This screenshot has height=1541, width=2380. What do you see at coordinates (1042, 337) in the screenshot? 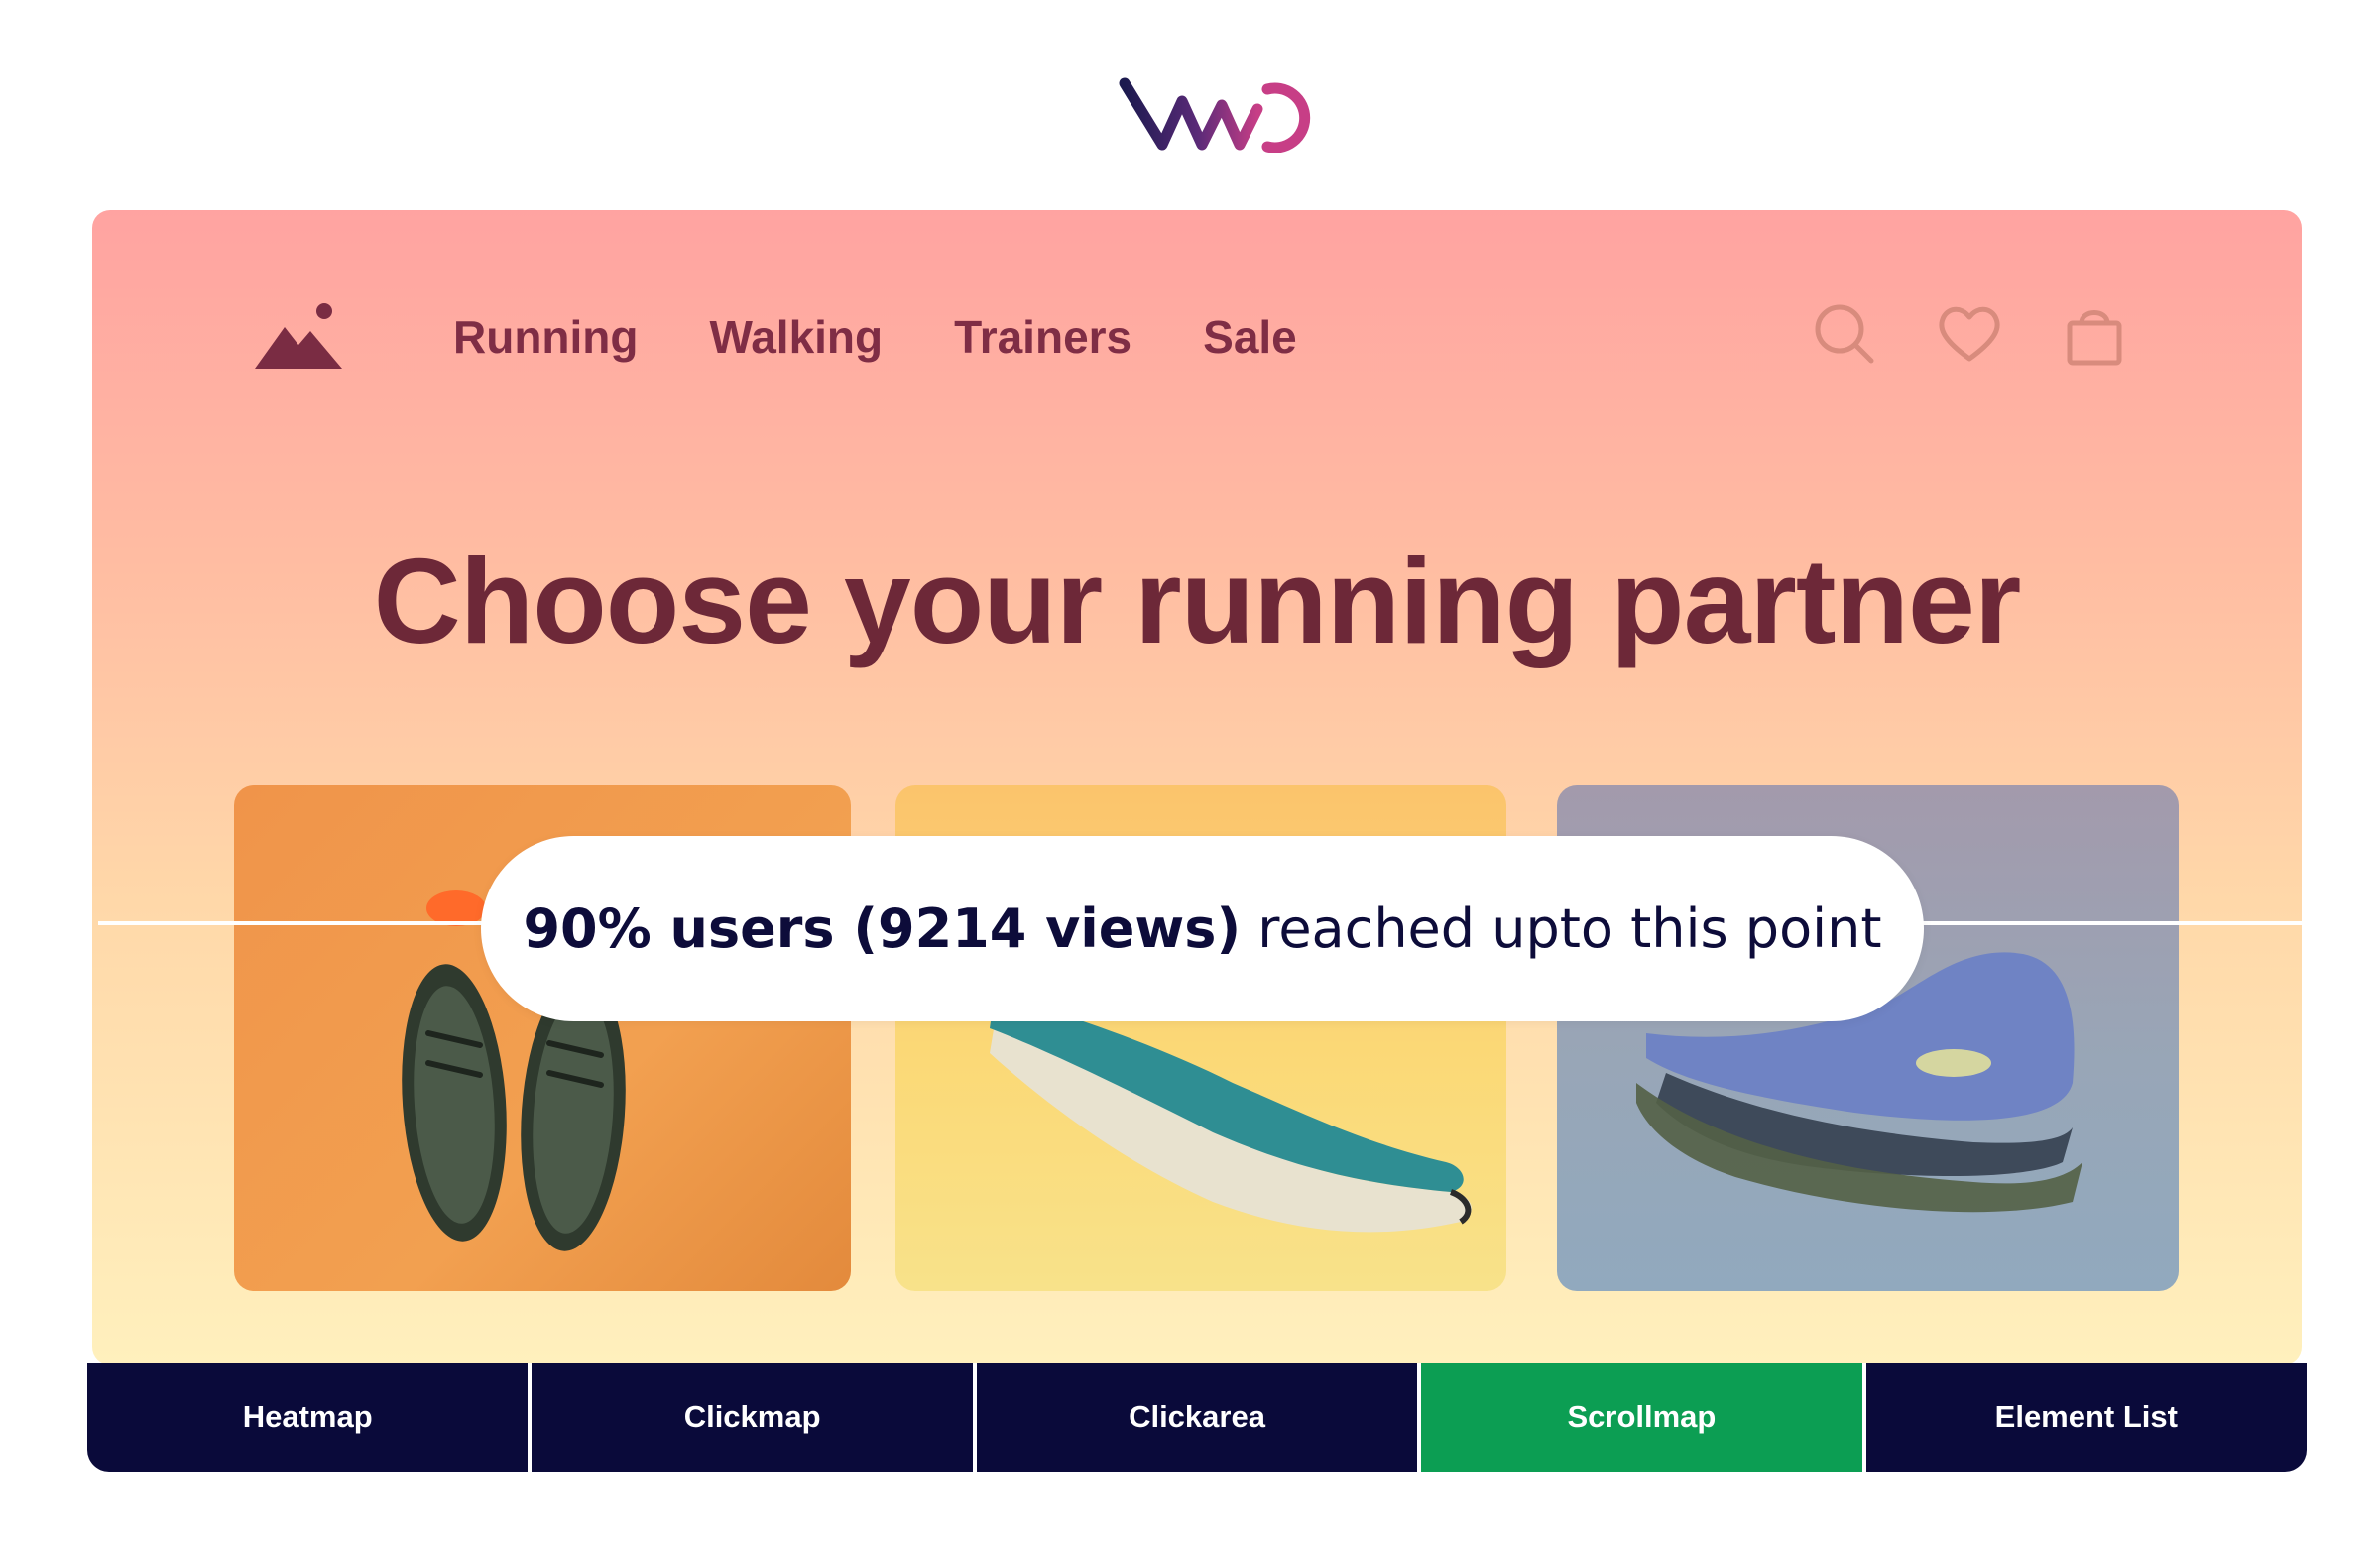
I see `nav-trainers: Trainers` at bounding box center [1042, 337].